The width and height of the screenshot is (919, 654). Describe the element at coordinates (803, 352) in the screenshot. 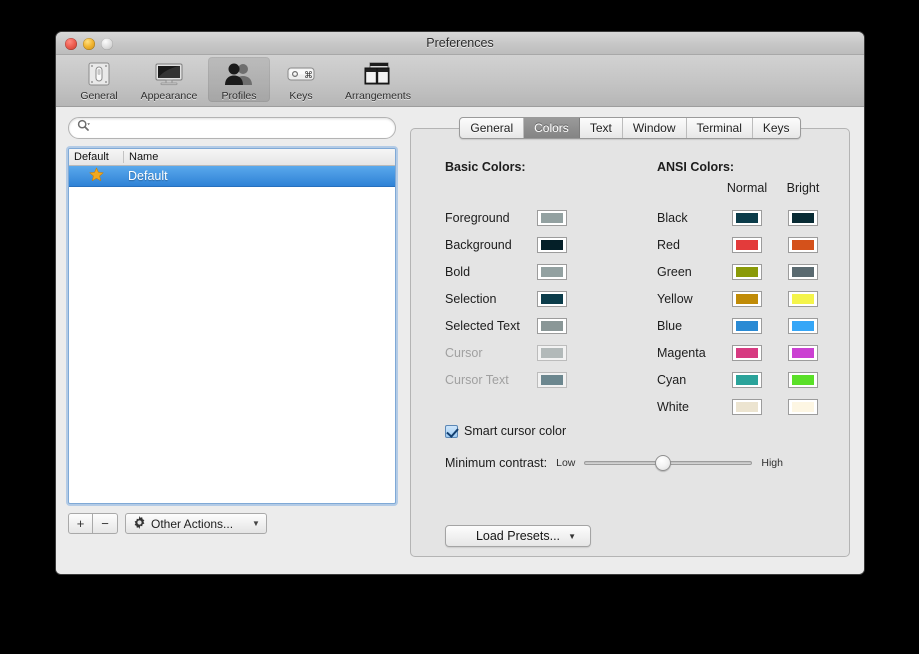

I see `swatch-ansi-magenta-bright` at that location.